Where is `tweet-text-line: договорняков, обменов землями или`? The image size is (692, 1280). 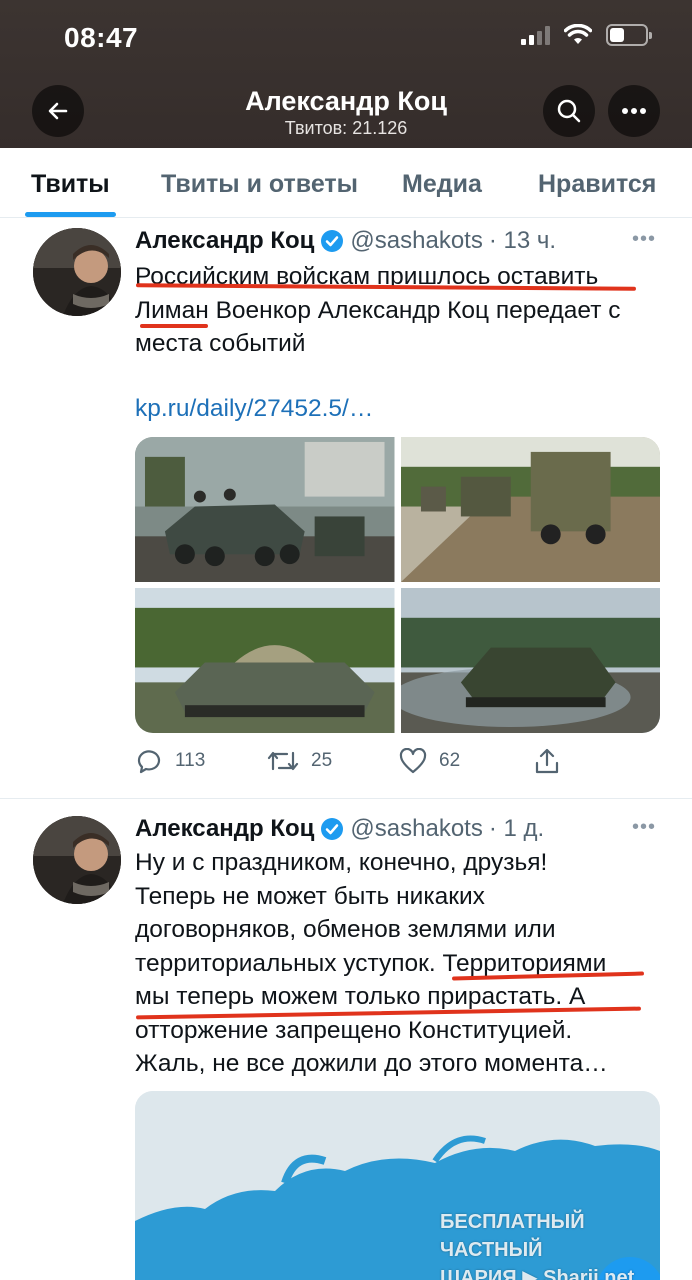
tweet-text-line: договорняков, обменов землями или is located at coordinates (345, 929).